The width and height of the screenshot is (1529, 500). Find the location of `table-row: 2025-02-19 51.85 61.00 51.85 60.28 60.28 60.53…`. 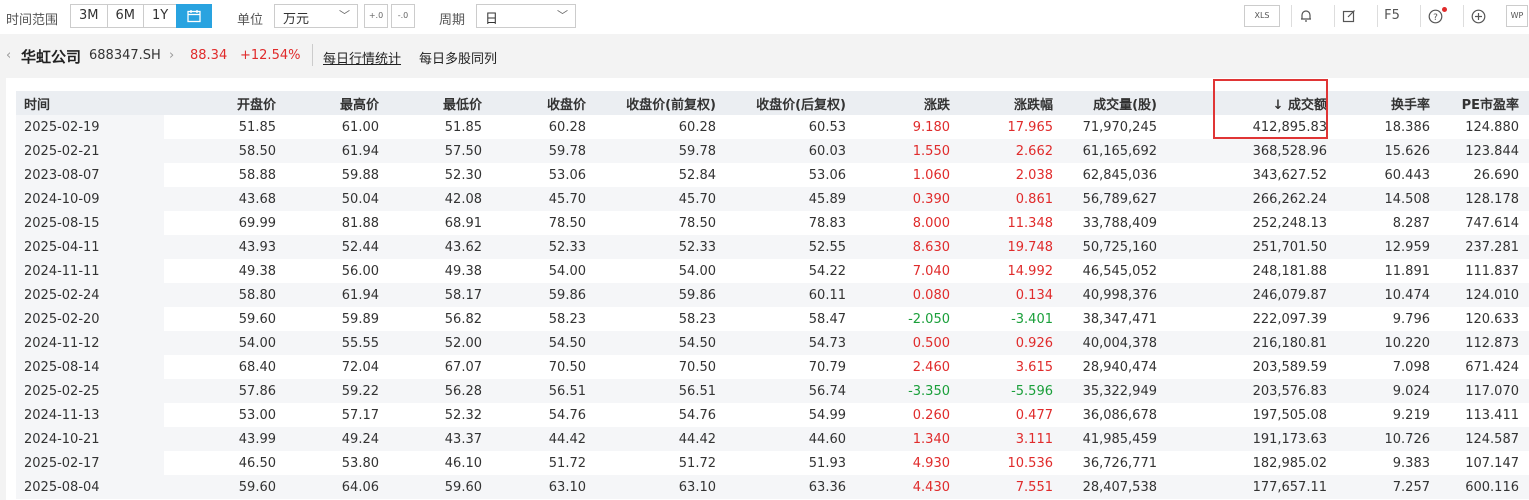

table-row: 2025-02-19 51.85 61.00 51.85 60.28 60.28 60.53… is located at coordinates (772, 127).